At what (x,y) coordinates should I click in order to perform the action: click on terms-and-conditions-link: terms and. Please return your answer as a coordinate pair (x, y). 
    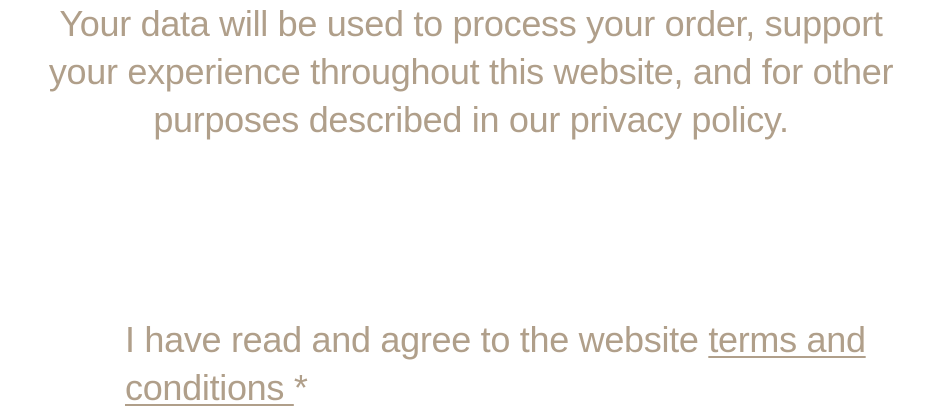
    Looking at the image, I should click on (787, 339).